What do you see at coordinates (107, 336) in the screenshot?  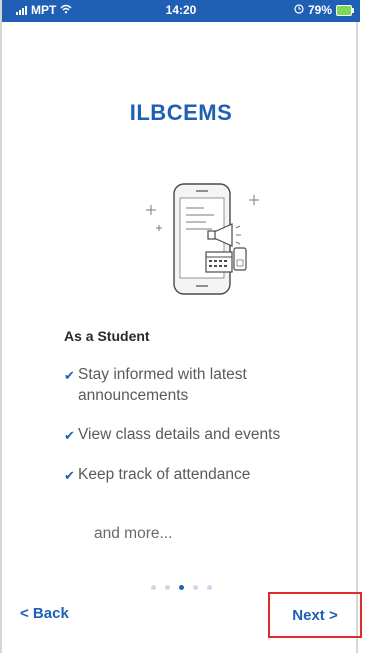 I see `role-heading: As a Student` at bounding box center [107, 336].